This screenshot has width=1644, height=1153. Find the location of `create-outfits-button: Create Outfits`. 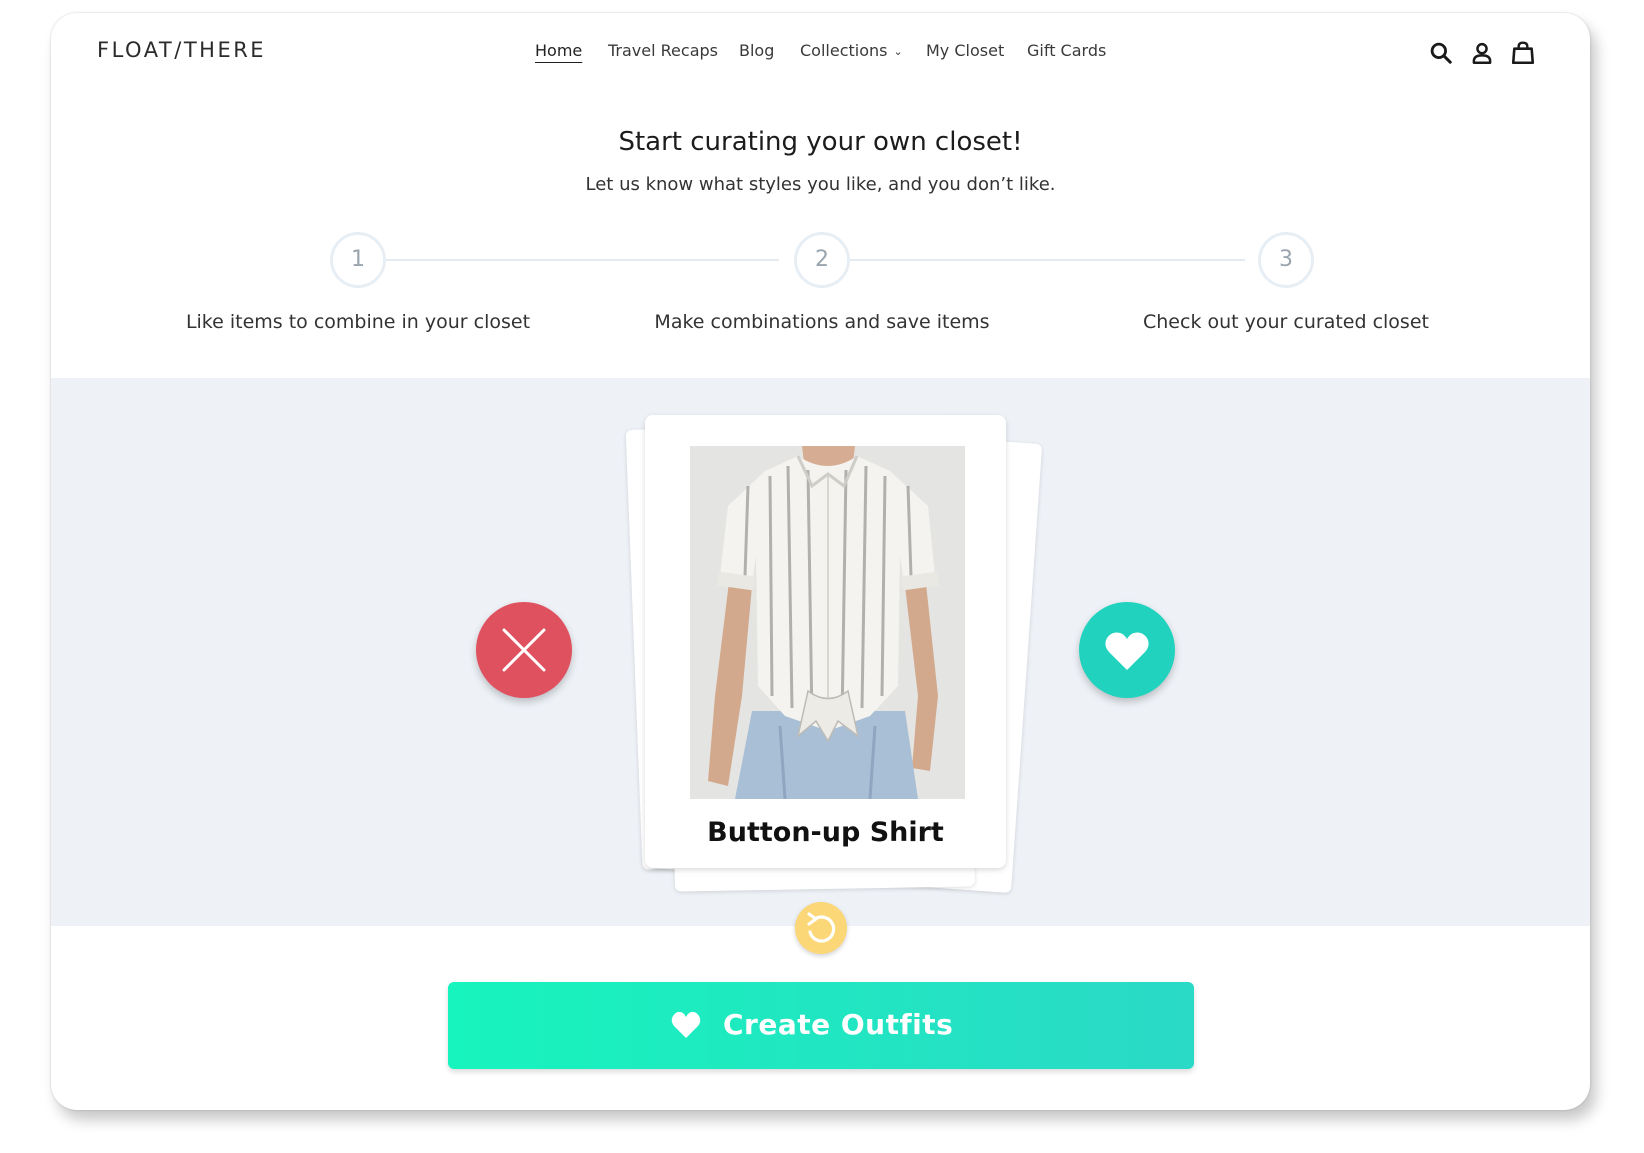

create-outfits-button: Create Outfits is located at coordinates (821, 1025).